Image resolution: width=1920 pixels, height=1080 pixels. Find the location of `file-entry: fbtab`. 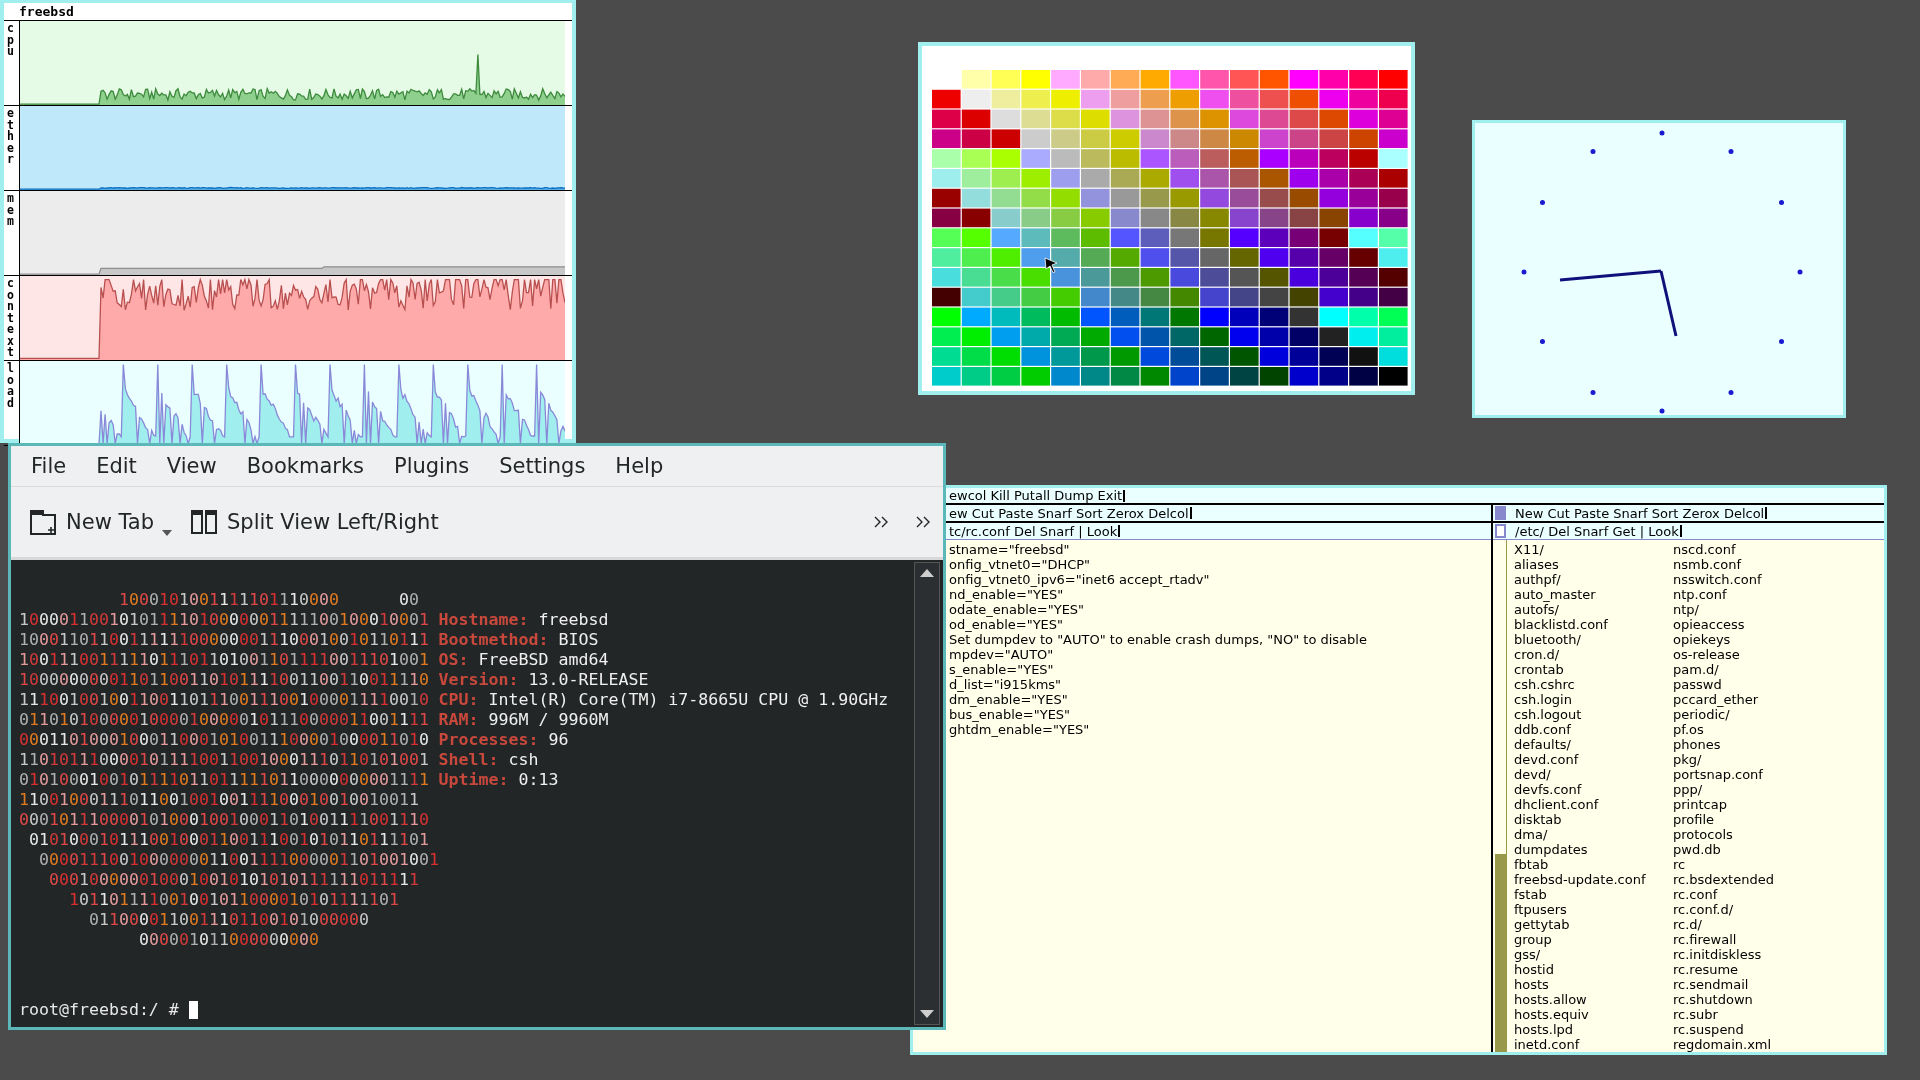

file-entry: fbtab is located at coordinates (1593, 864).